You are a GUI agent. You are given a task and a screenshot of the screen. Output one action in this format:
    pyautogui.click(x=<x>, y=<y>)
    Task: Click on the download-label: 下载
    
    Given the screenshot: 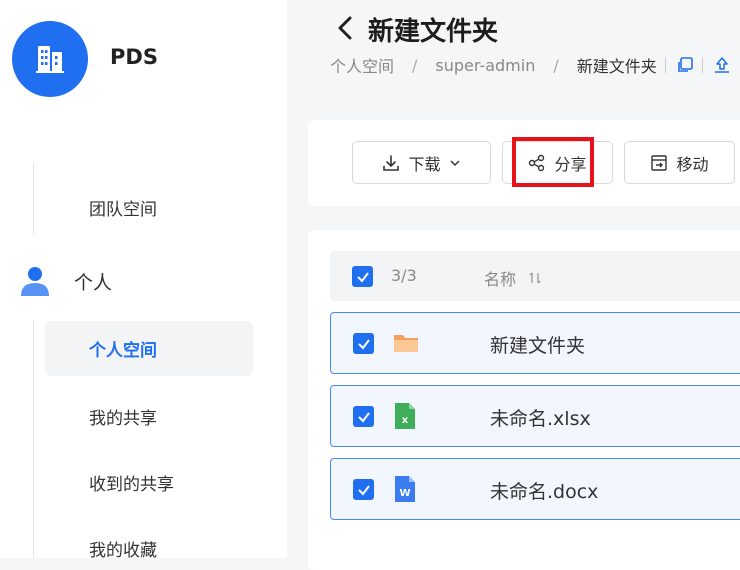 What is the action you would take?
    pyautogui.click(x=424, y=164)
    